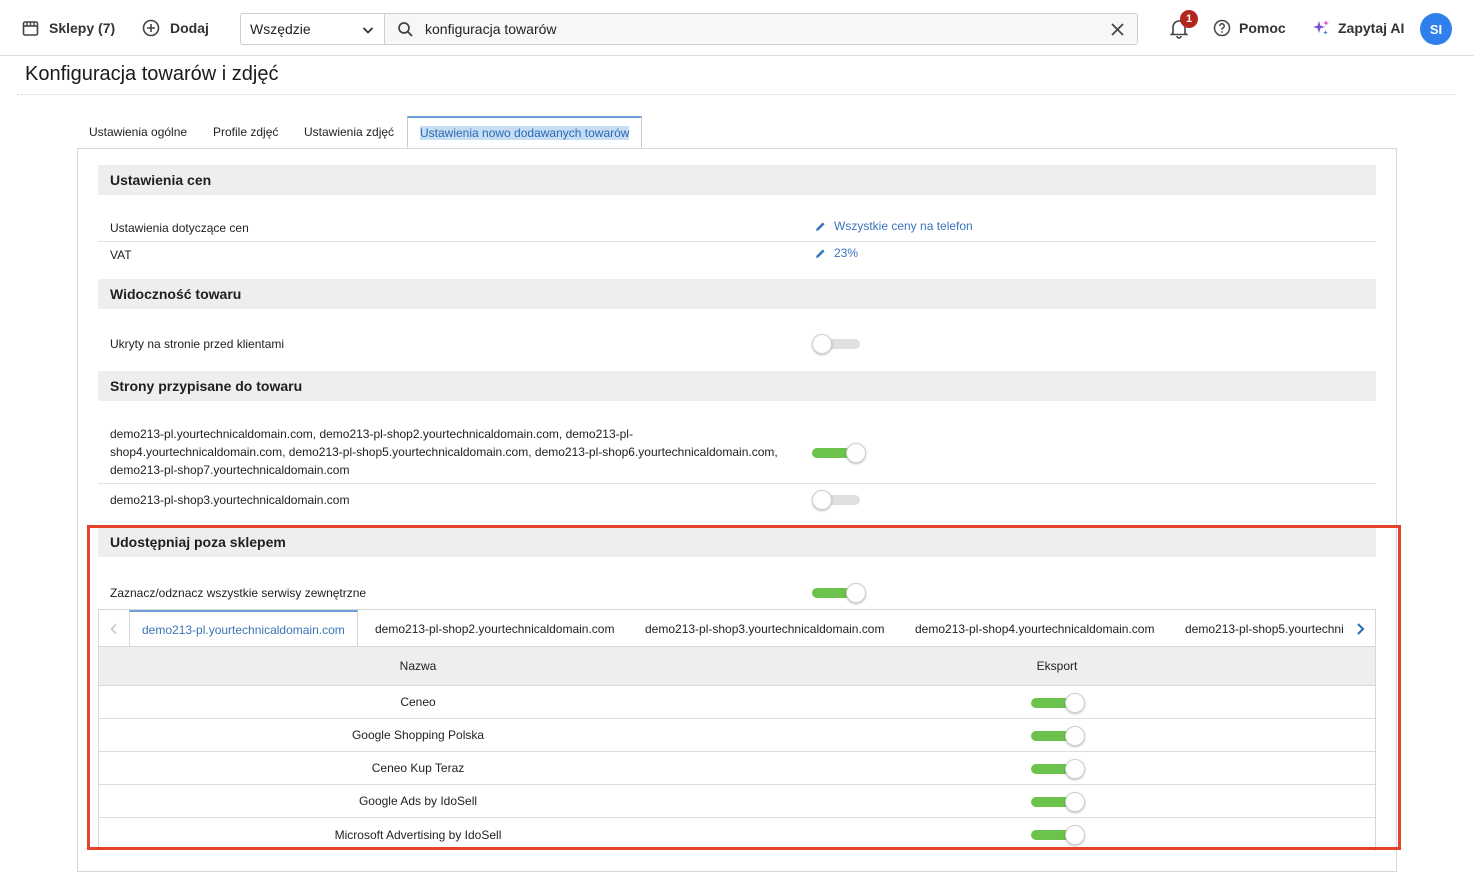 This screenshot has width=1474, height=875. I want to click on shop-tab-label: demo213-pl-shop4.yourtechnicaldomain.com, so click(1035, 628).